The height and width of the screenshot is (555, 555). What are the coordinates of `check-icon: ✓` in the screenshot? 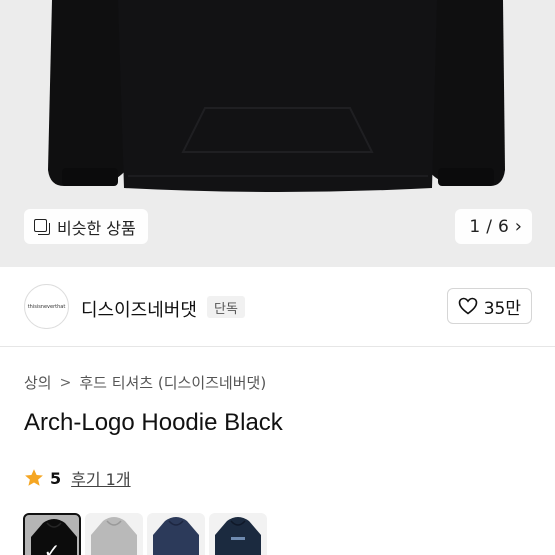 It's located at (52, 535).